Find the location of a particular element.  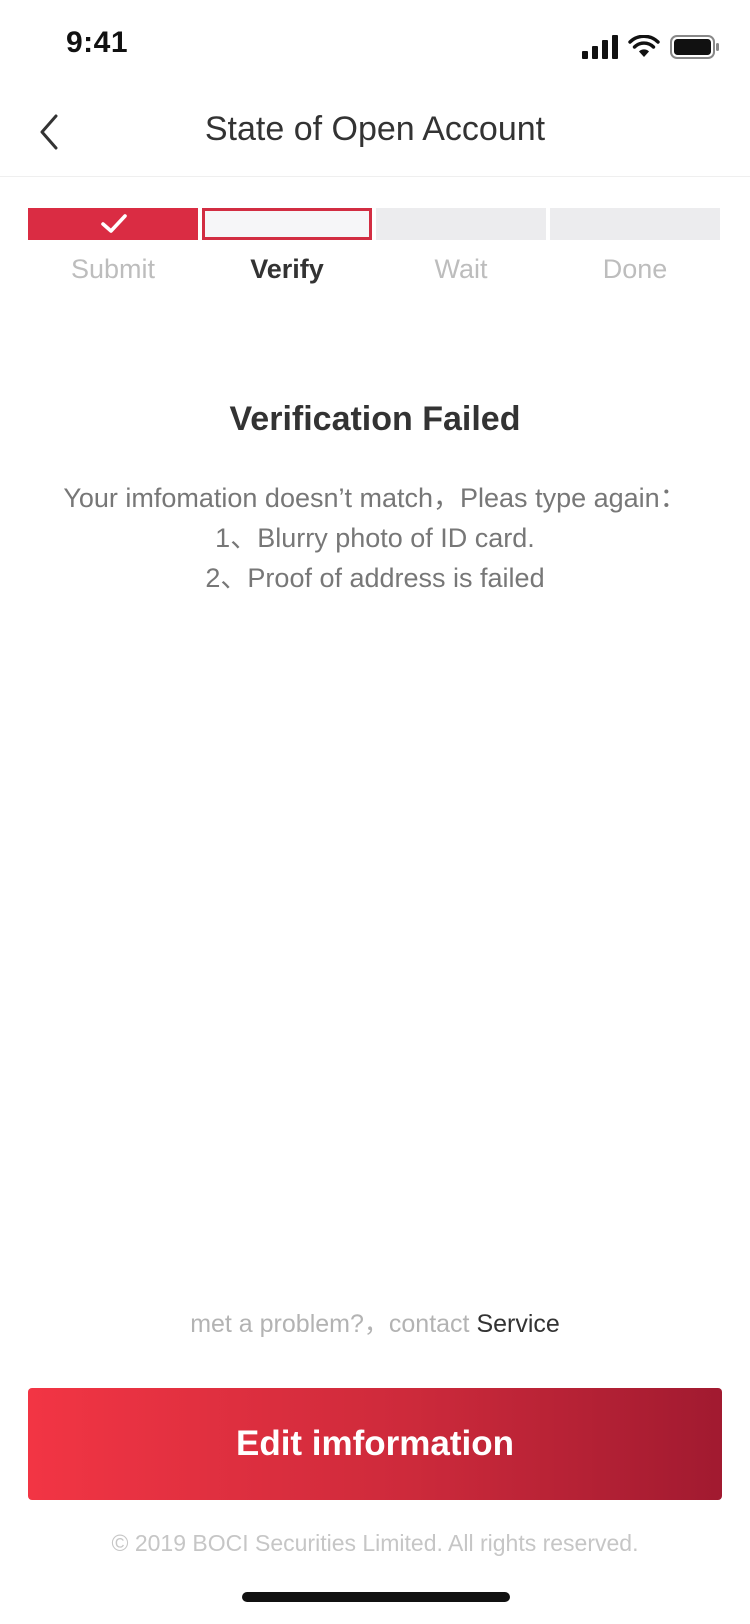

page-title: State of Open Account is located at coordinates (375, 129).